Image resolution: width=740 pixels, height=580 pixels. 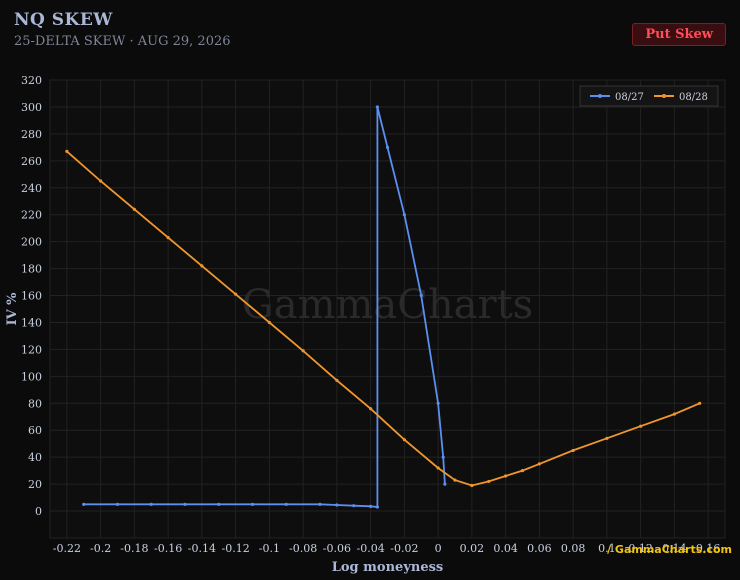 I want to click on x-tick-label: -0.04, so click(x=371, y=548).